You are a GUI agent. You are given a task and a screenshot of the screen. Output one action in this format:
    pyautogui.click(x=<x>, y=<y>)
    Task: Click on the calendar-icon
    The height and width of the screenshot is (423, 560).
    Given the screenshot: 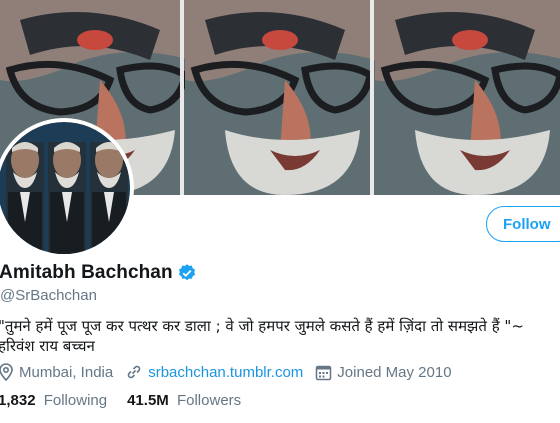 What is the action you would take?
    pyautogui.click(x=324, y=372)
    